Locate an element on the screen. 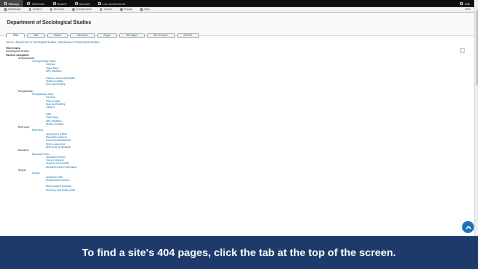 Image resolution: width=478 pixels, height=269 pixels. tray-label: Structure is located at coordinates (59, 9).